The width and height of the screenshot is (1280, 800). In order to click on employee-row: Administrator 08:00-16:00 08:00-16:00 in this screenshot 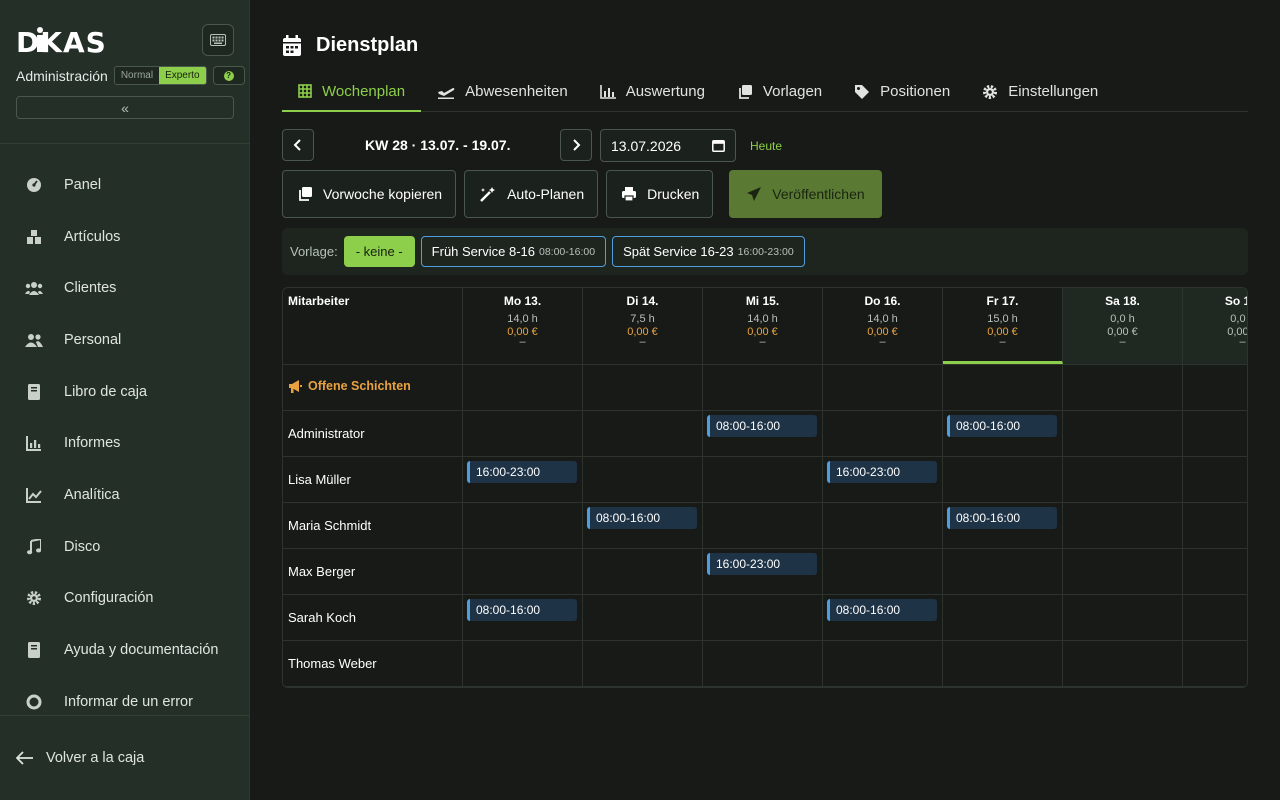, I will do `click(765, 434)`.